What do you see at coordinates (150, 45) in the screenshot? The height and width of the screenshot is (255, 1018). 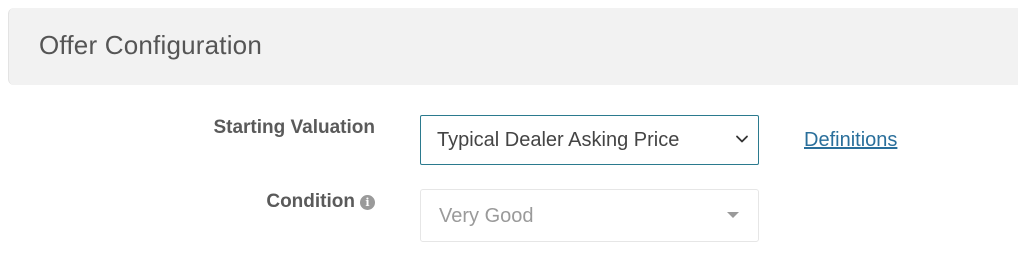 I see `section-title: Offer Configuration` at bounding box center [150, 45].